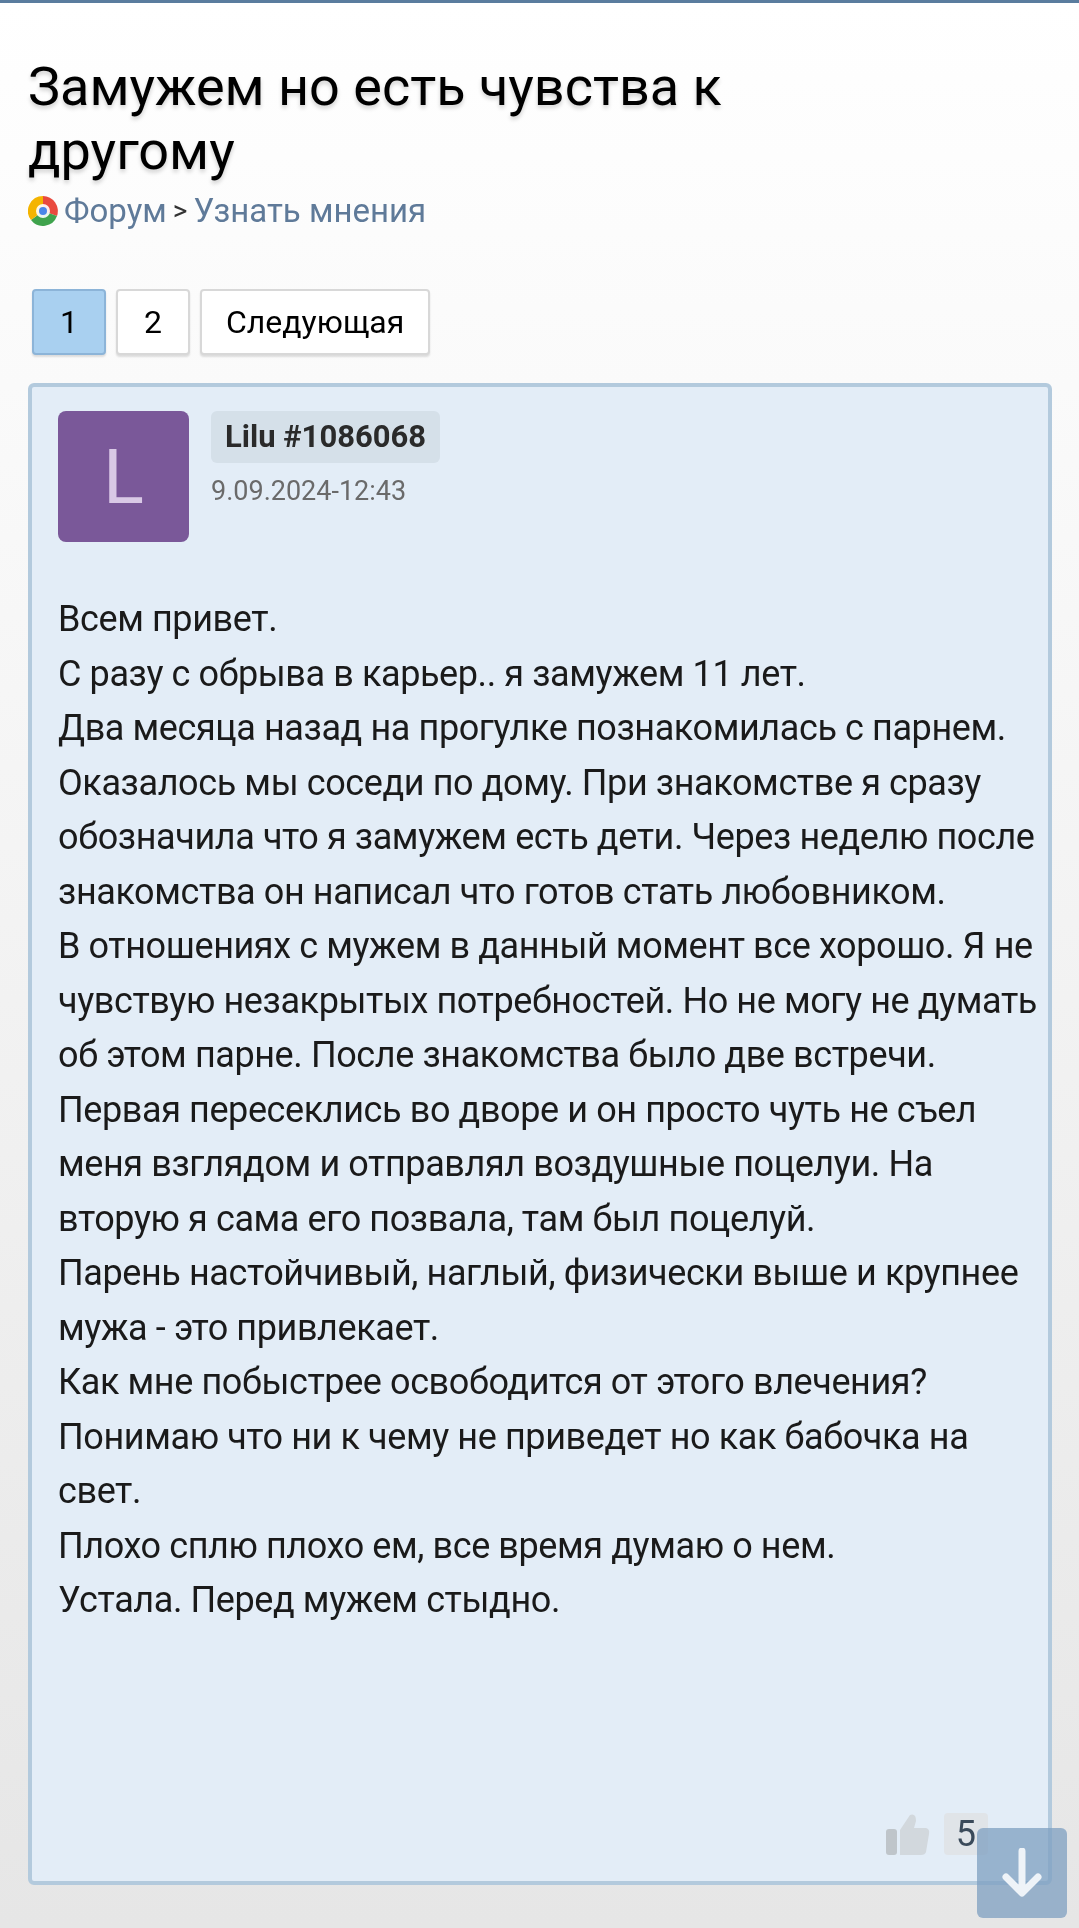 This screenshot has width=1079, height=1928. What do you see at coordinates (375, 119) in the screenshot?
I see `page-title: Замужем но есть чувства к другому` at bounding box center [375, 119].